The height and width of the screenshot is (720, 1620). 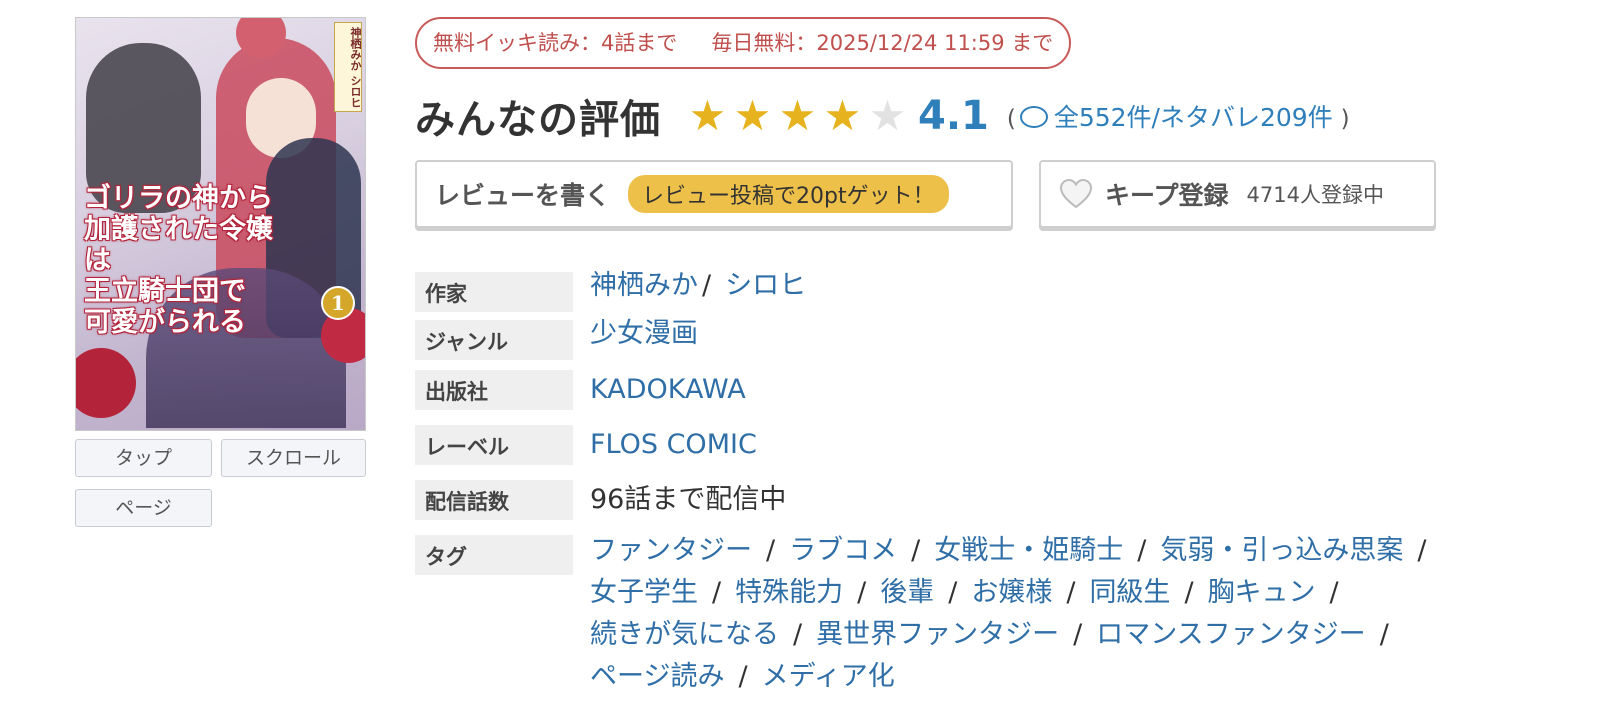 I want to click on paren-open: (, so click(x=1011, y=119).